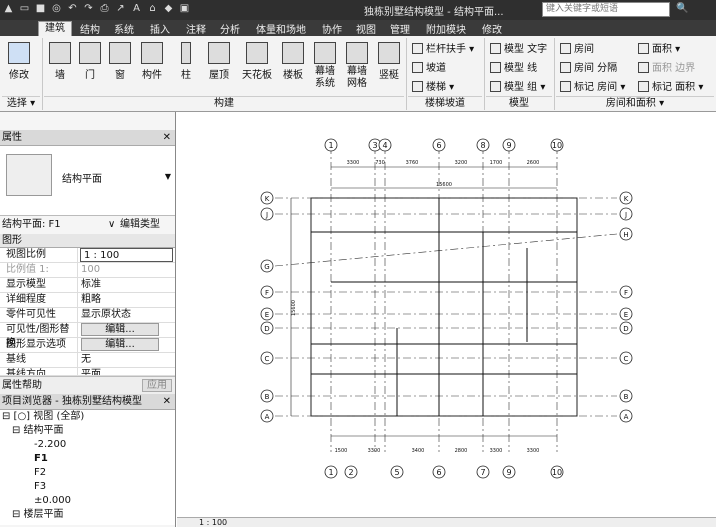 This screenshot has height=527, width=716. What do you see at coordinates (266, 215) in the screenshot?
I see `axis-label: J` at bounding box center [266, 215].